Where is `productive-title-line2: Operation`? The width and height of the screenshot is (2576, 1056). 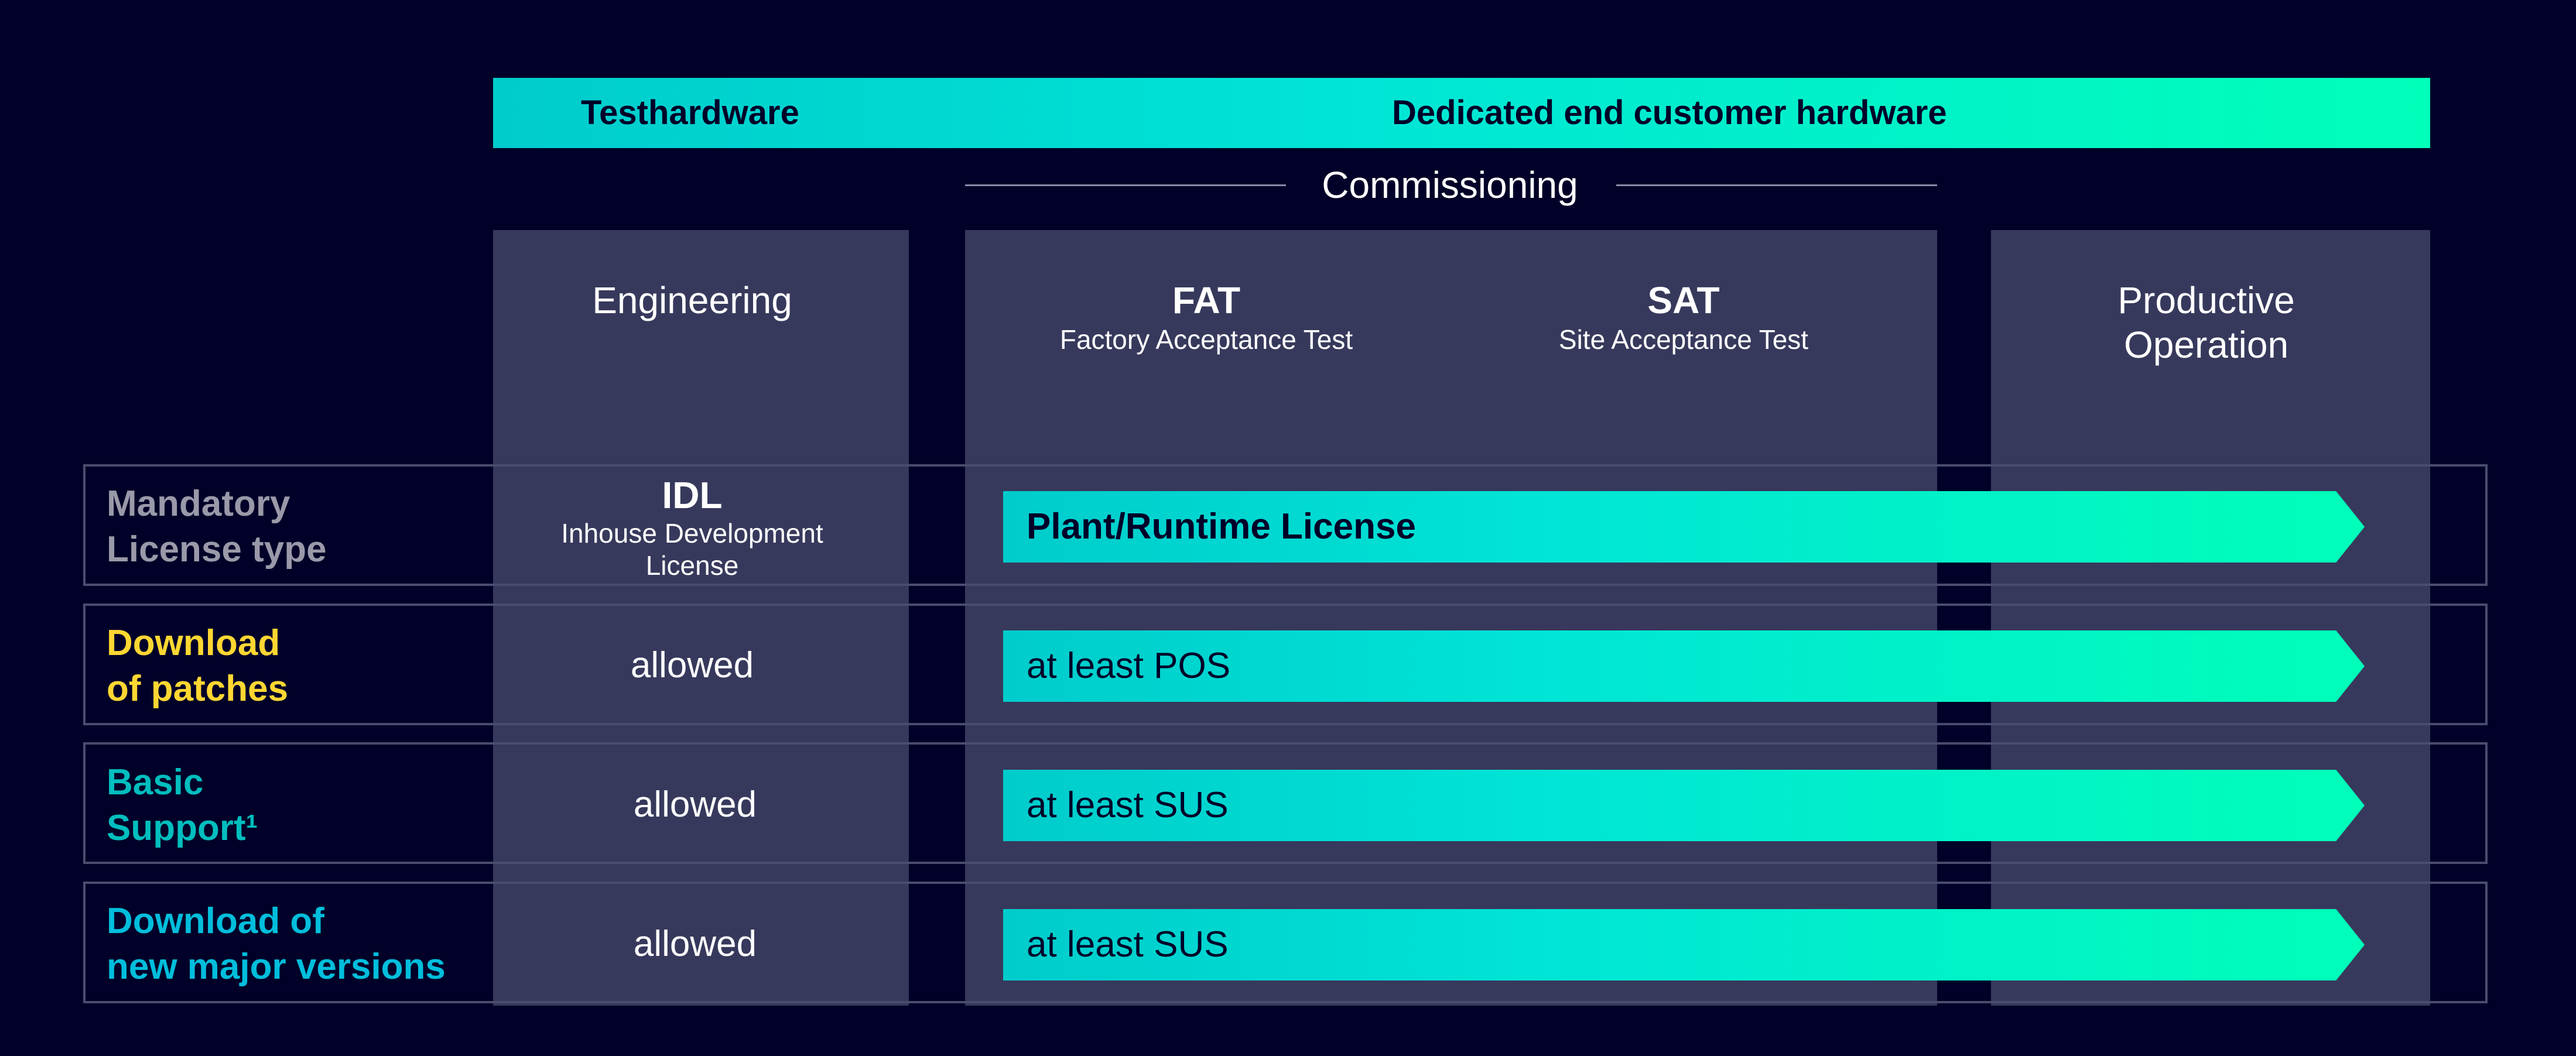
productive-title-line2: Operation is located at coordinates (2206, 345).